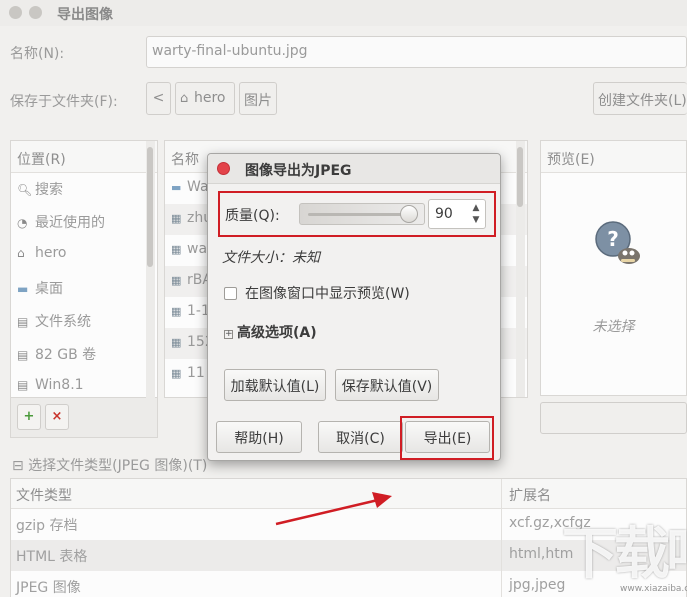  Describe the element at coordinates (333, 509) in the screenshot. I see `annotation-arrow` at that location.